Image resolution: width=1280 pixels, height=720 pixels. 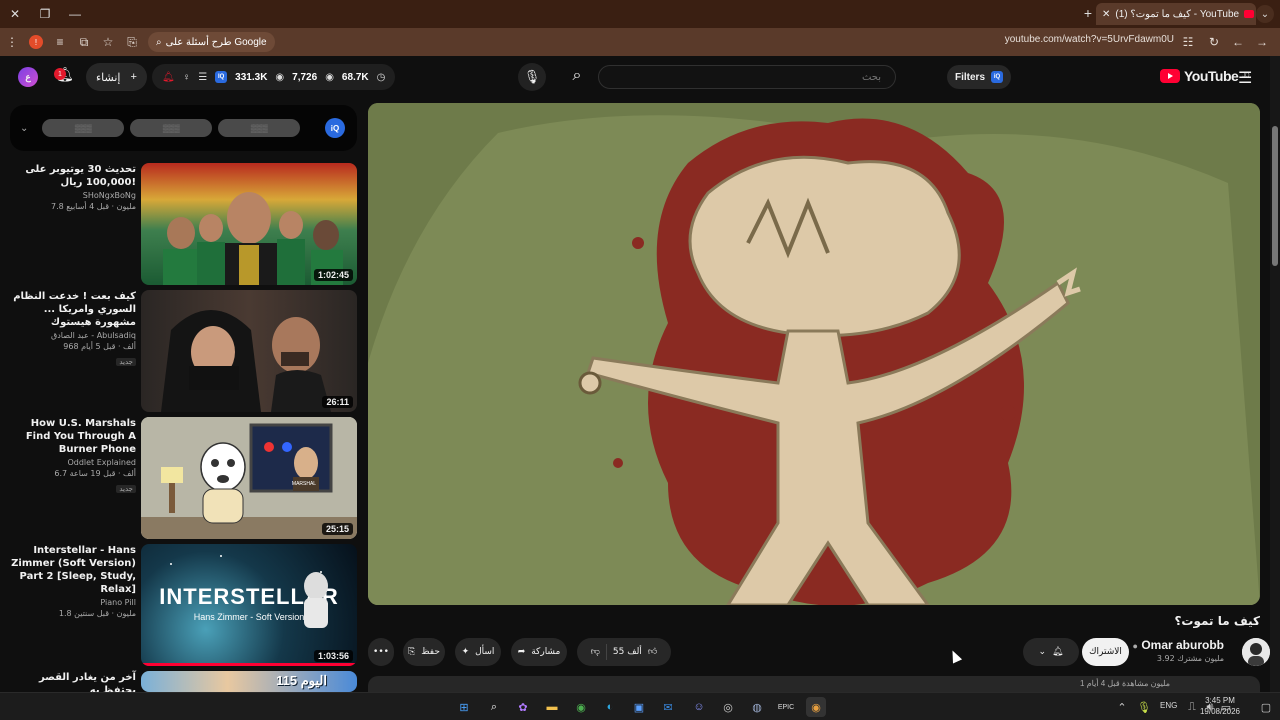 What do you see at coordinates (478, 652) in the screenshot?
I see `ask-button: ✦ اسأل` at bounding box center [478, 652].